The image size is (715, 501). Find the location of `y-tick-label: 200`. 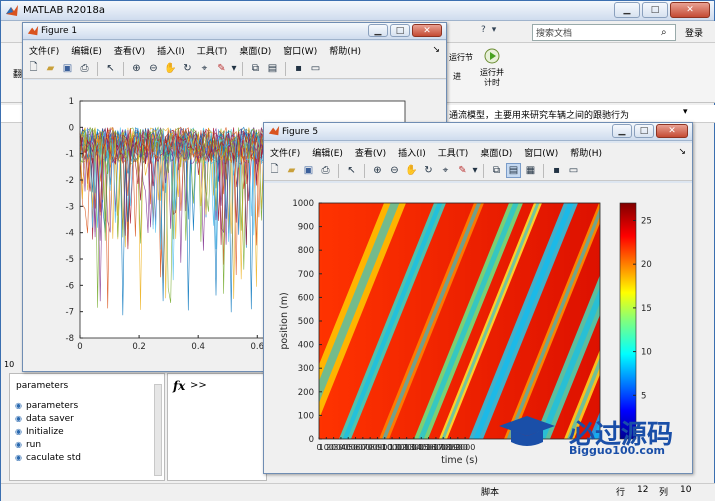

y-tick-label: 200 is located at coordinates (306, 393).